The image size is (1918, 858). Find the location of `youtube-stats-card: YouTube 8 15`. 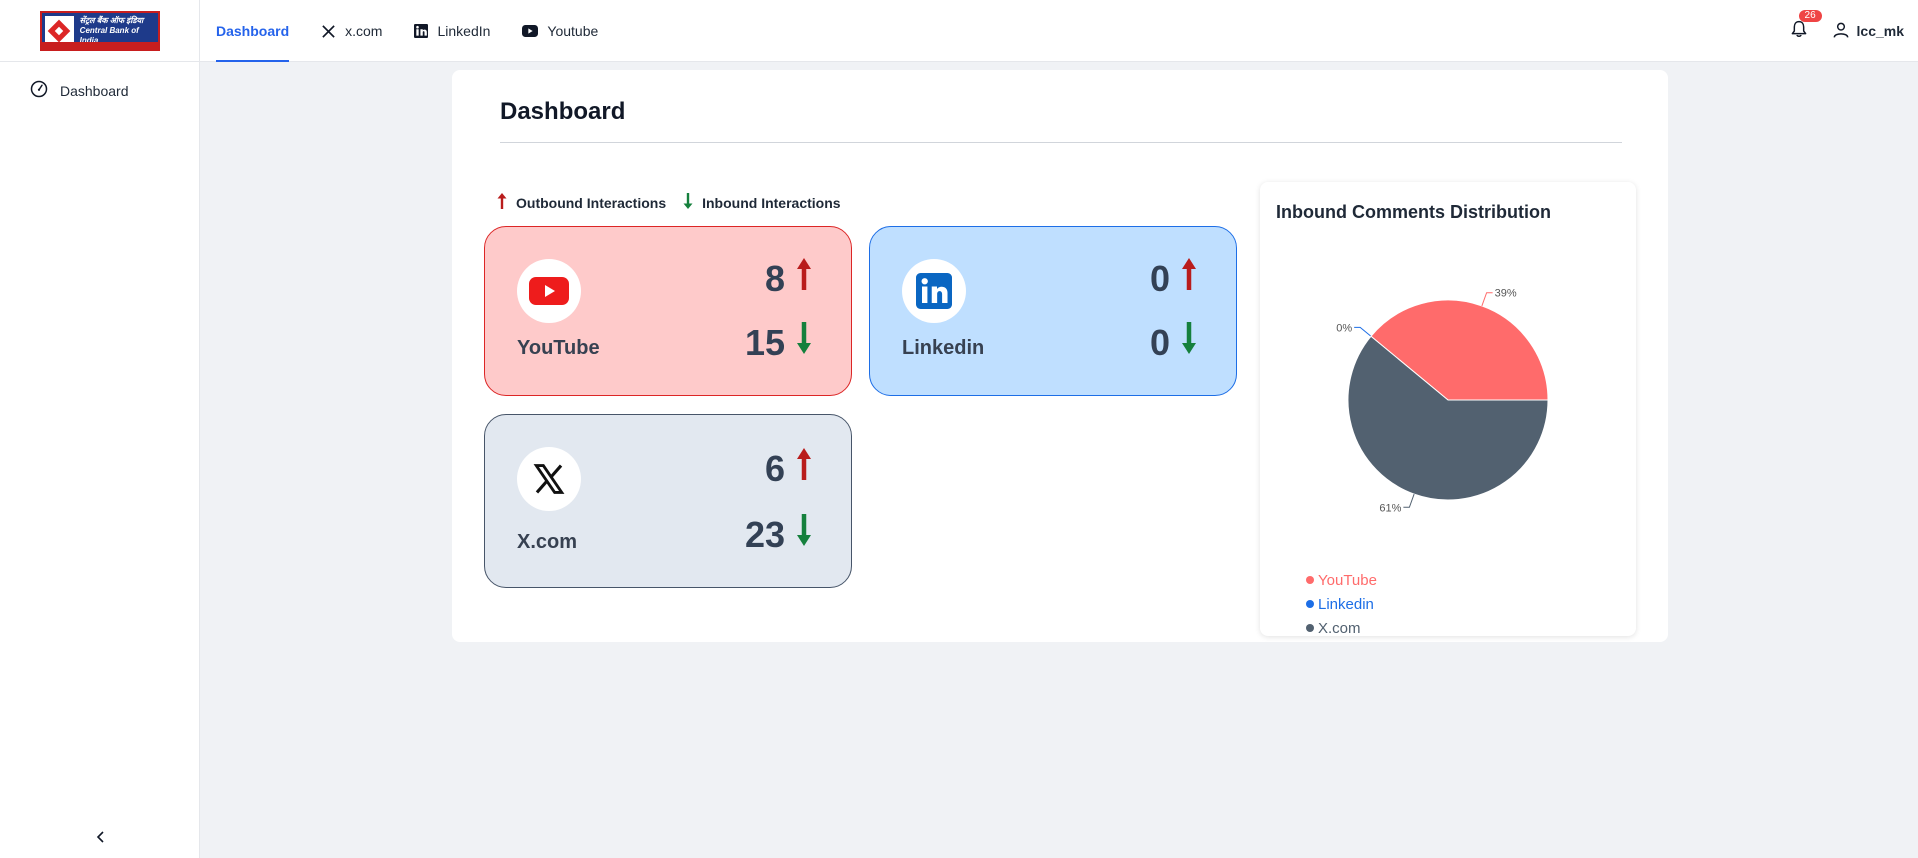

youtube-stats-card: YouTube 8 15 is located at coordinates (668, 311).